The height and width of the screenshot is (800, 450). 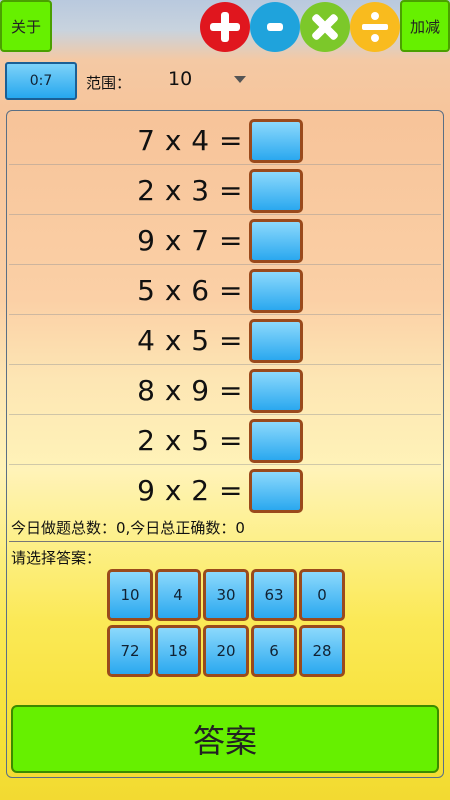 What do you see at coordinates (130, 595) in the screenshot?
I see `choice-button: 10` at bounding box center [130, 595].